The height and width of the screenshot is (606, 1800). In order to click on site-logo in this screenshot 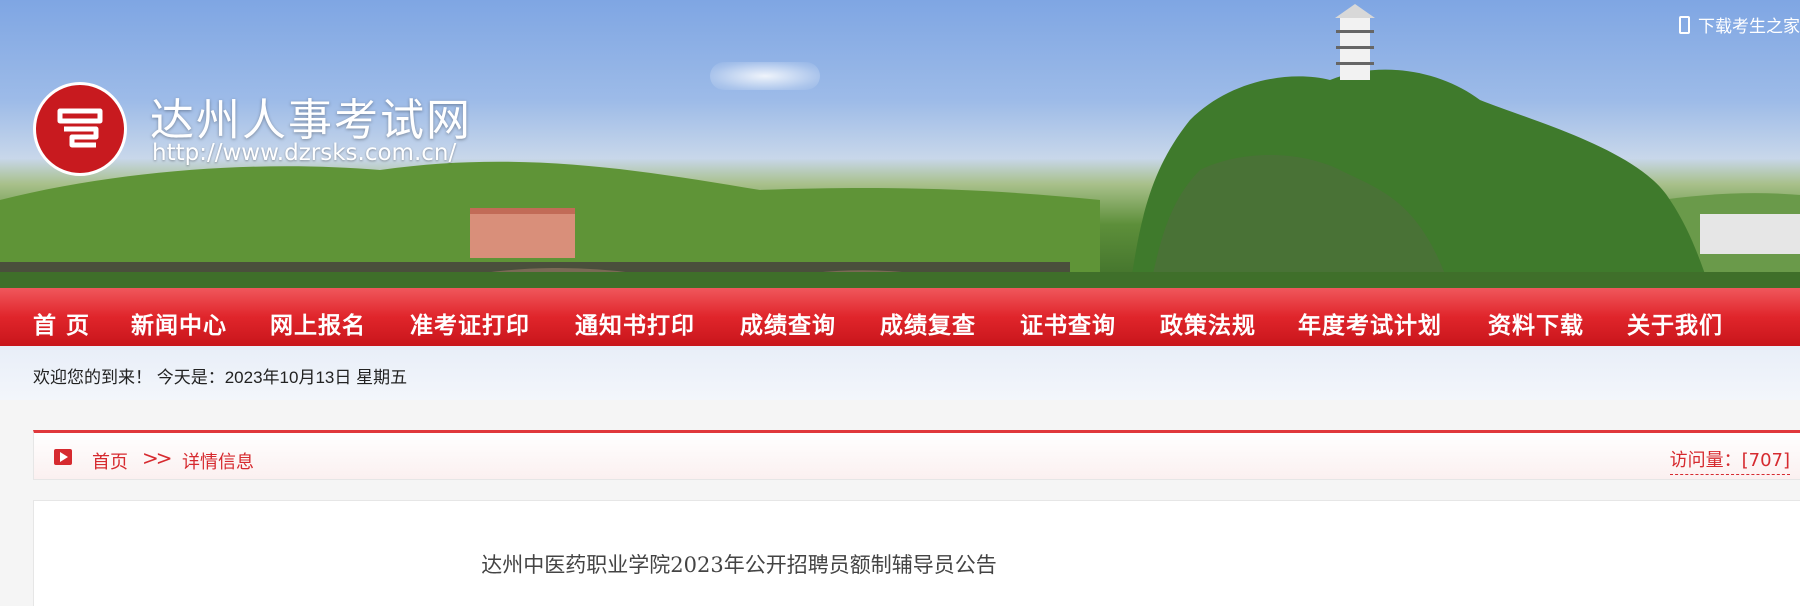, I will do `click(80, 129)`.